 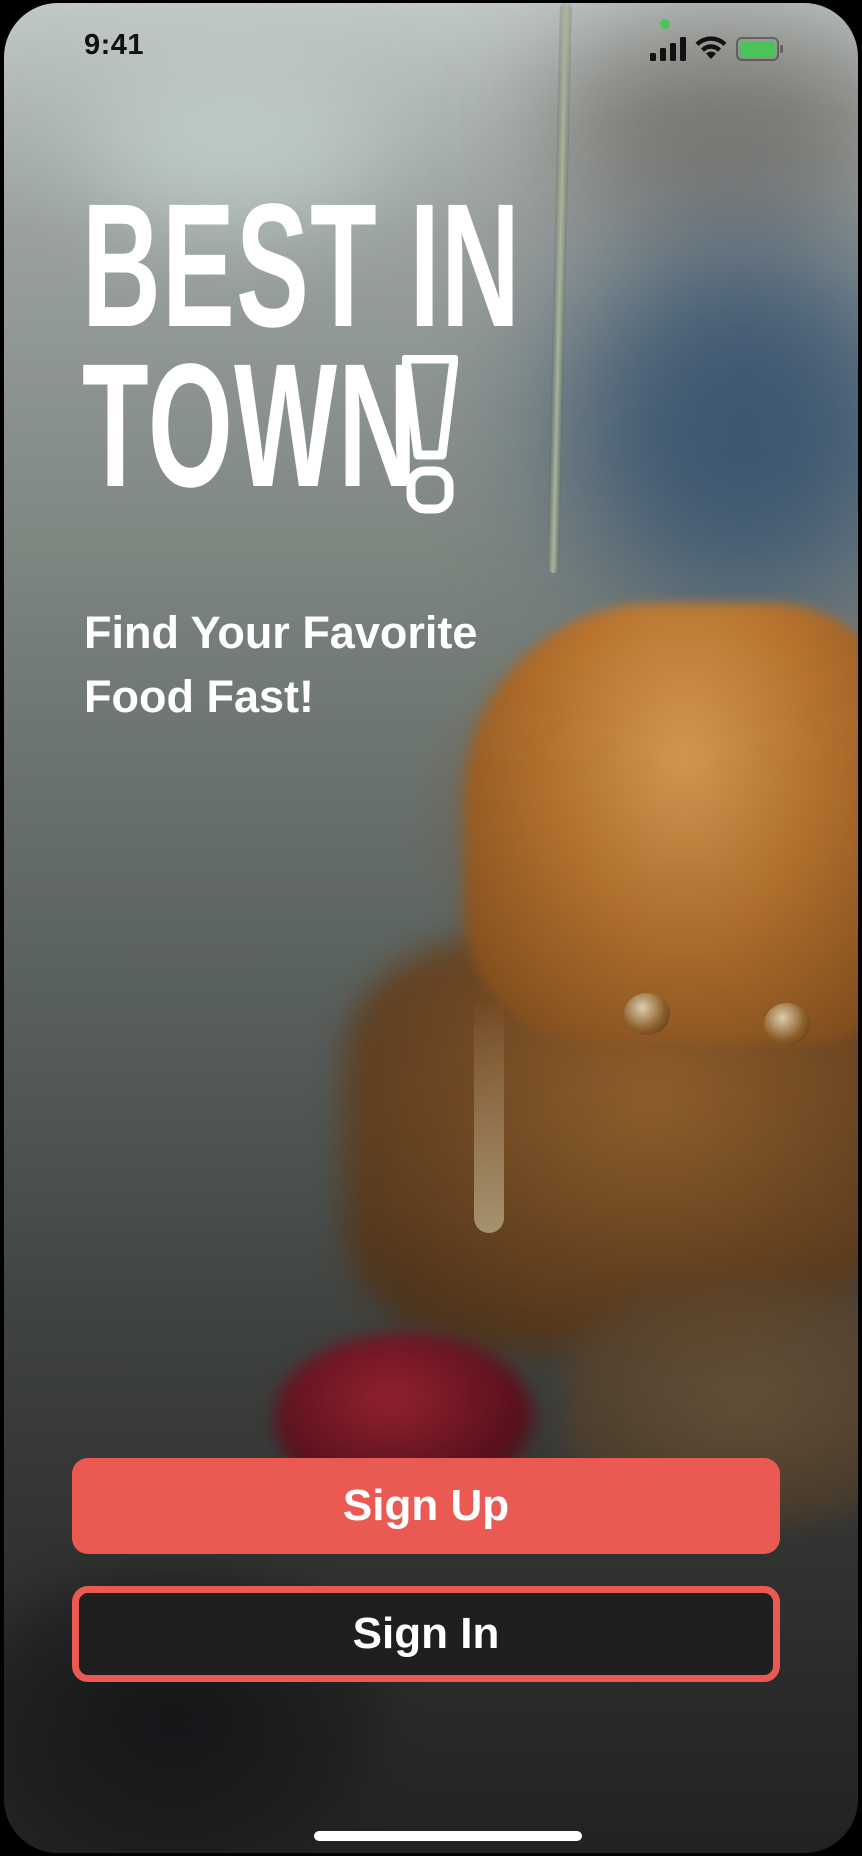 I want to click on battery-icon, so click(x=759, y=49).